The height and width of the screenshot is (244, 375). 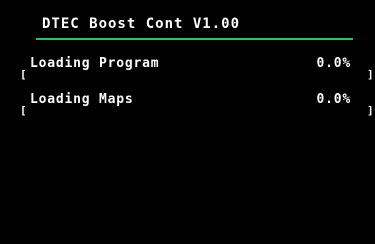 What do you see at coordinates (82, 99) in the screenshot?
I see `loading-maps-label: Loading Maps` at bounding box center [82, 99].